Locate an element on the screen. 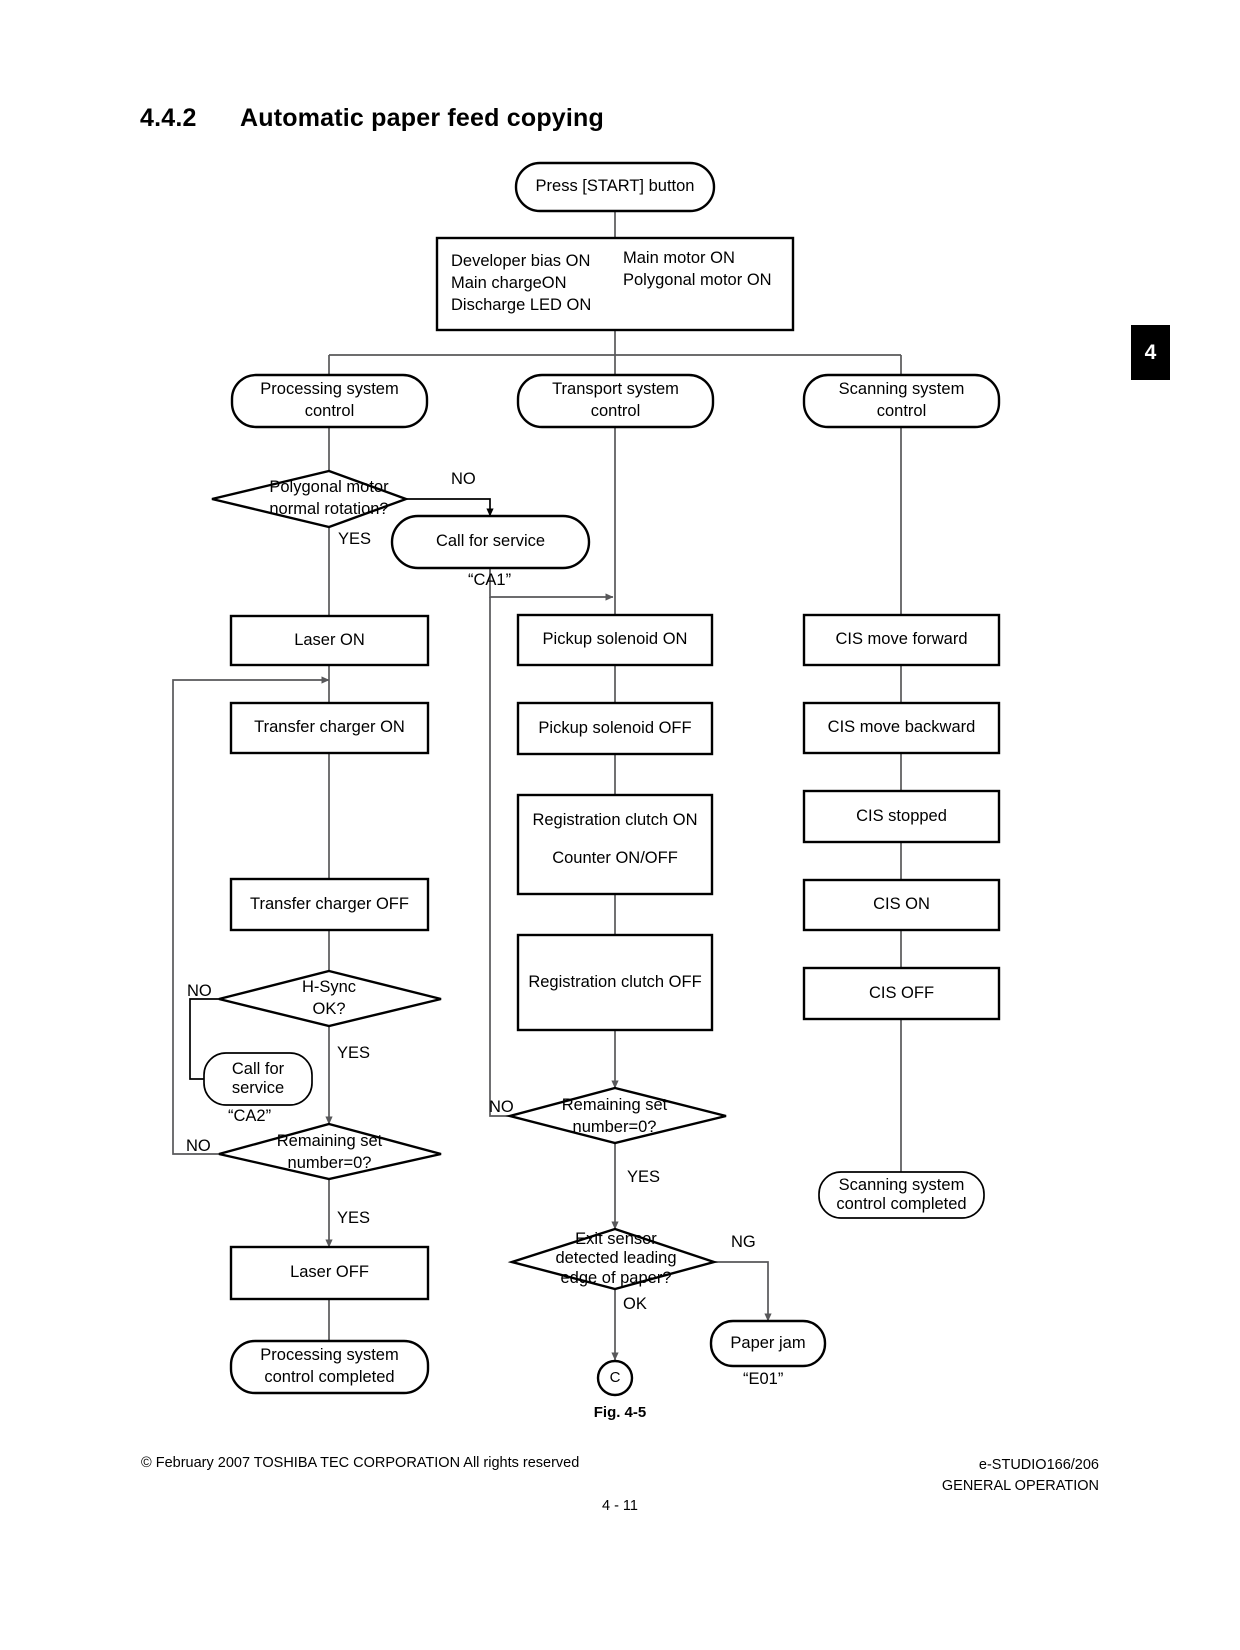  label-service-code-ca1: “CA1” is located at coordinates (490, 580).